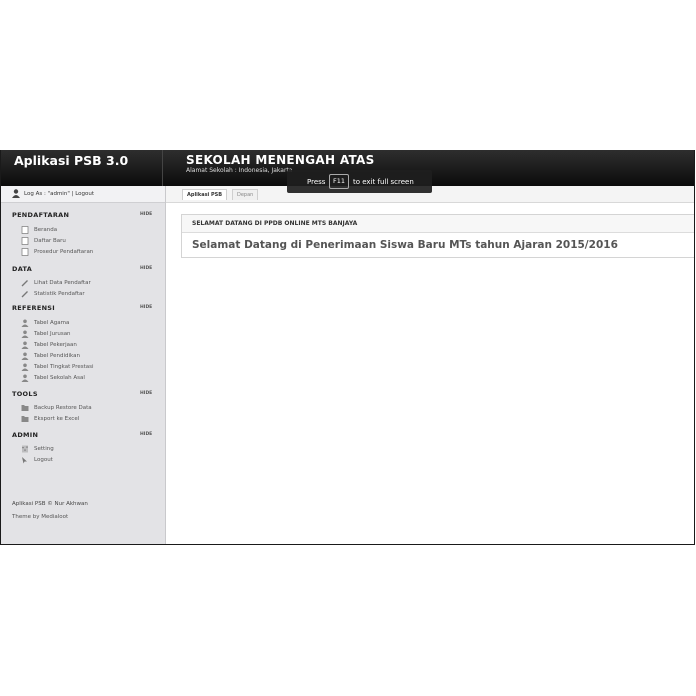 This screenshot has height=696, width=696. What do you see at coordinates (64, 252) in the screenshot?
I see `sidebar-item-label: Prosedur Pendaftaran` at bounding box center [64, 252].